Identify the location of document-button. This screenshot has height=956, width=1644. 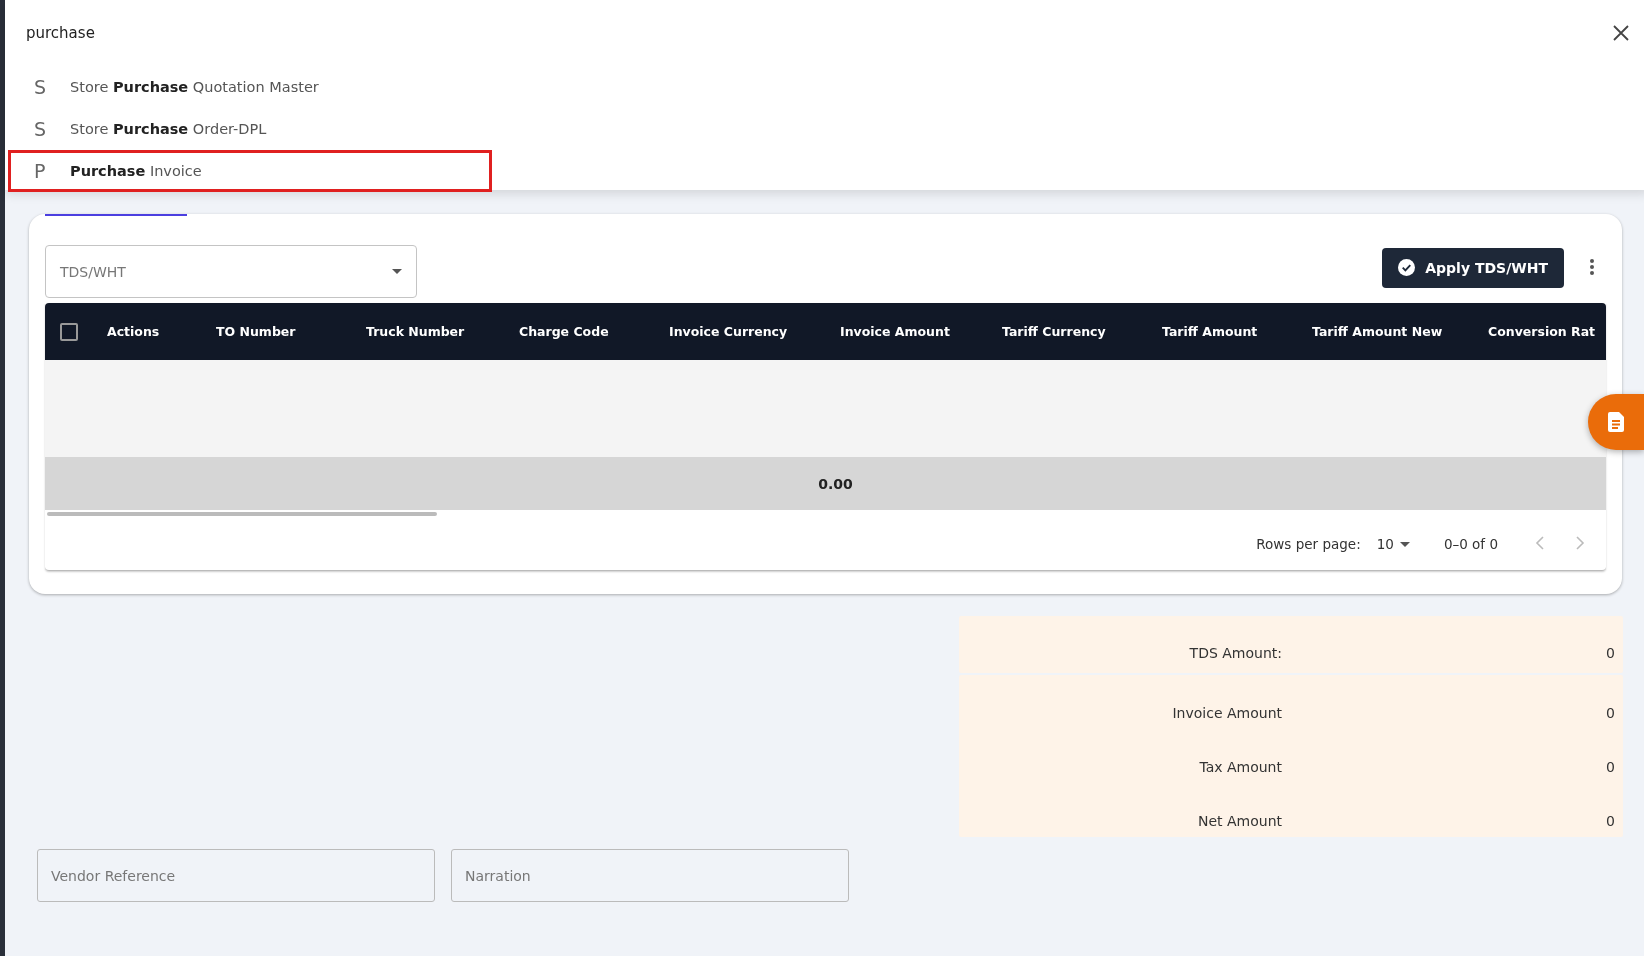
(1616, 422).